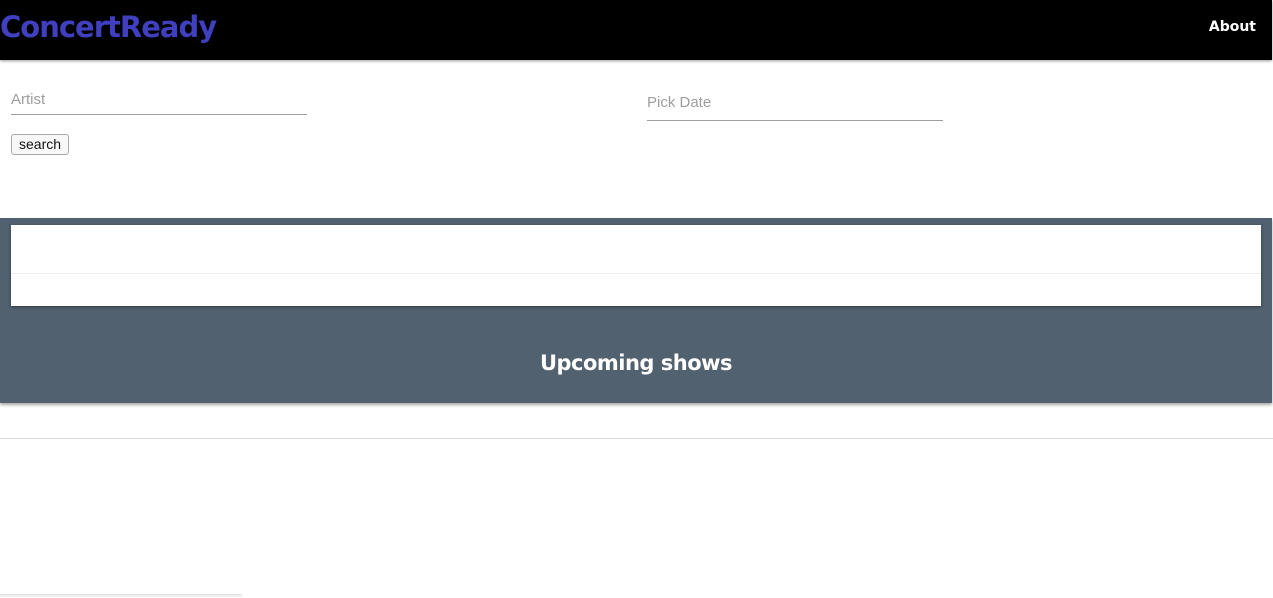 The height and width of the screenshot is (598, 1273). What do you see at coordinates (636, 363) in the screenshot?
I see `upcoming-shows-heading: Upcoming shows` at bounding box center [636, 363].